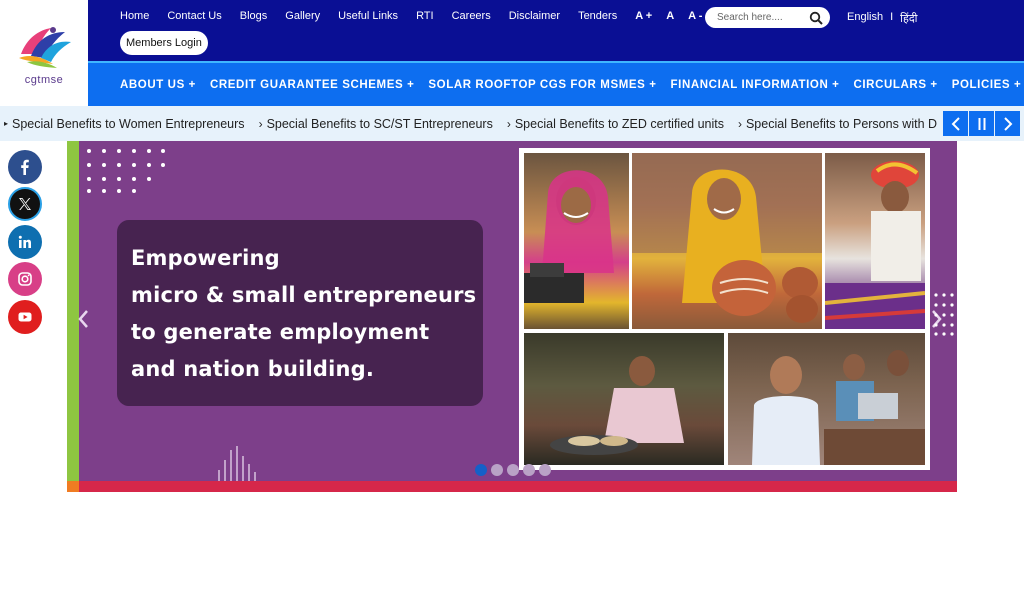 This screenshot has width=1024, height=600. What do you see at coordinates (73, 486) in the screenshot?
I see `banner-bottom-accent` at bounding box center [73, 486].